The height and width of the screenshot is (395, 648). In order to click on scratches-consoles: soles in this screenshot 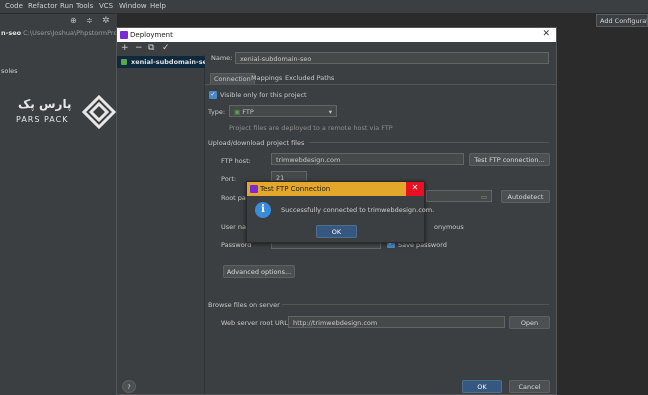, I will do `click(9, 71)`.